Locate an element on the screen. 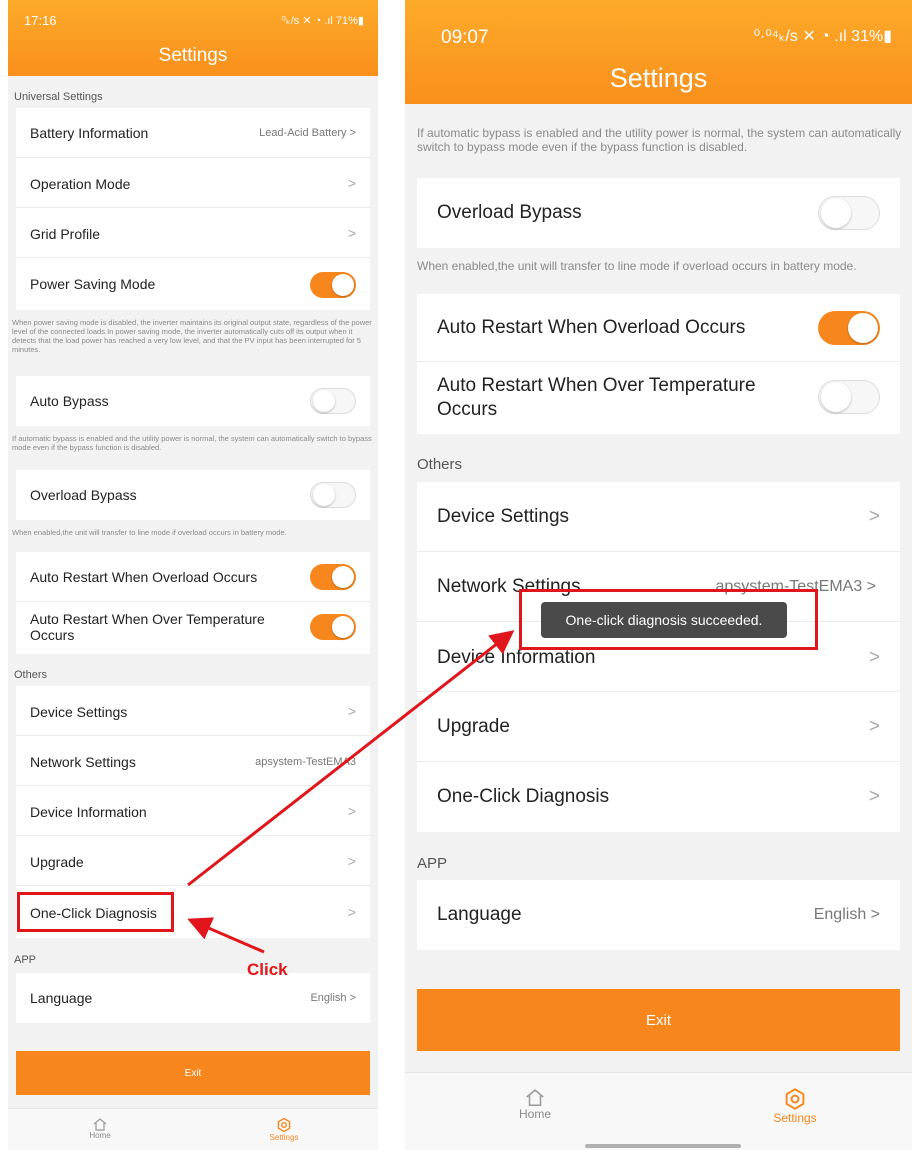 The height and width of the screenshot is (1150, 912). row-label: Upgrade is located at coordinates (473, 726).